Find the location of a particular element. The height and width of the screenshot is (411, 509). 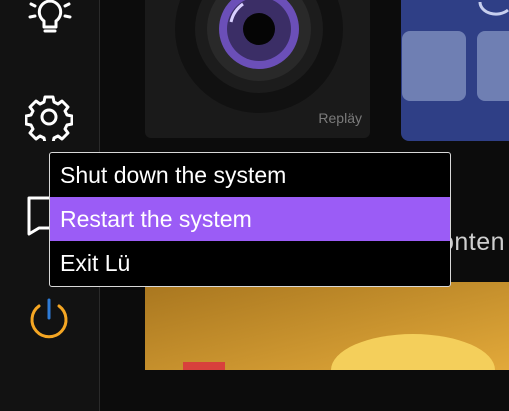

media-card: Repläy is located at coordinates (257, 69).